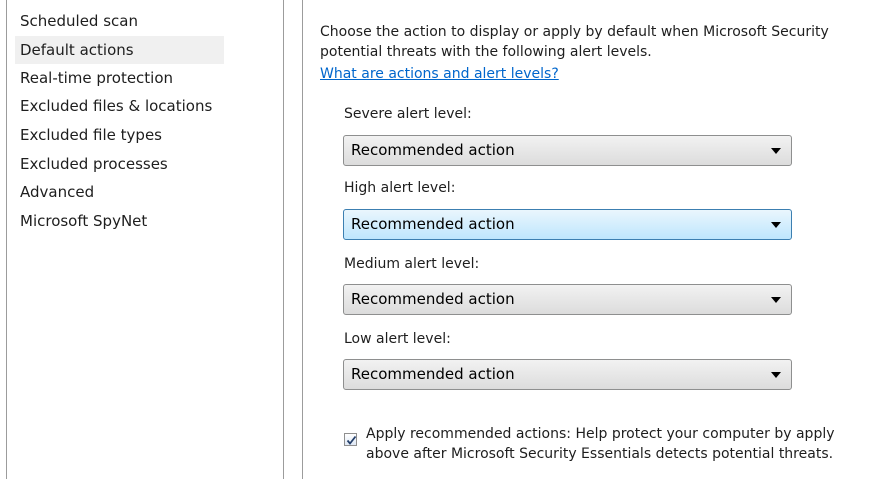  Describe the element at coordinates (54, 192) in the screenshot. I see `sidebar-item-advanced: Advanced` at that location.